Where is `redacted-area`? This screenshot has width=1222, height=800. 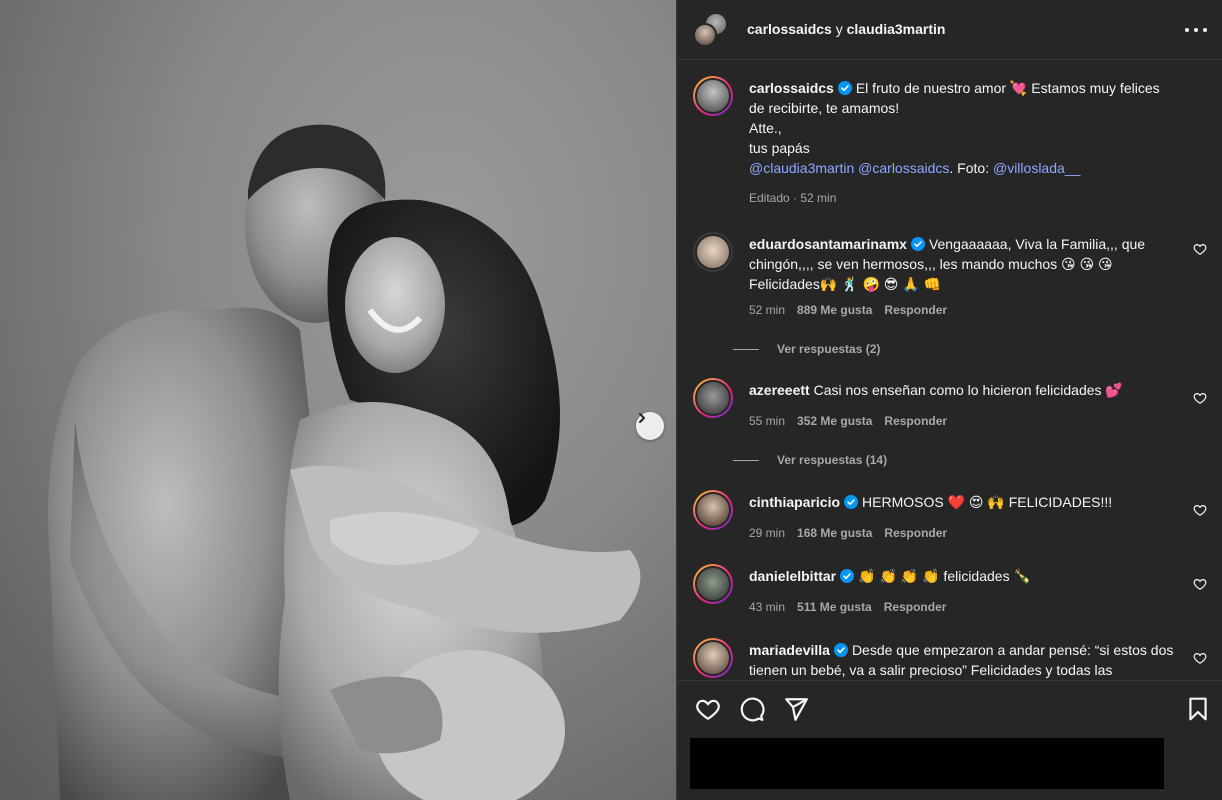 redacted-area is located at coordinates (927, 763).